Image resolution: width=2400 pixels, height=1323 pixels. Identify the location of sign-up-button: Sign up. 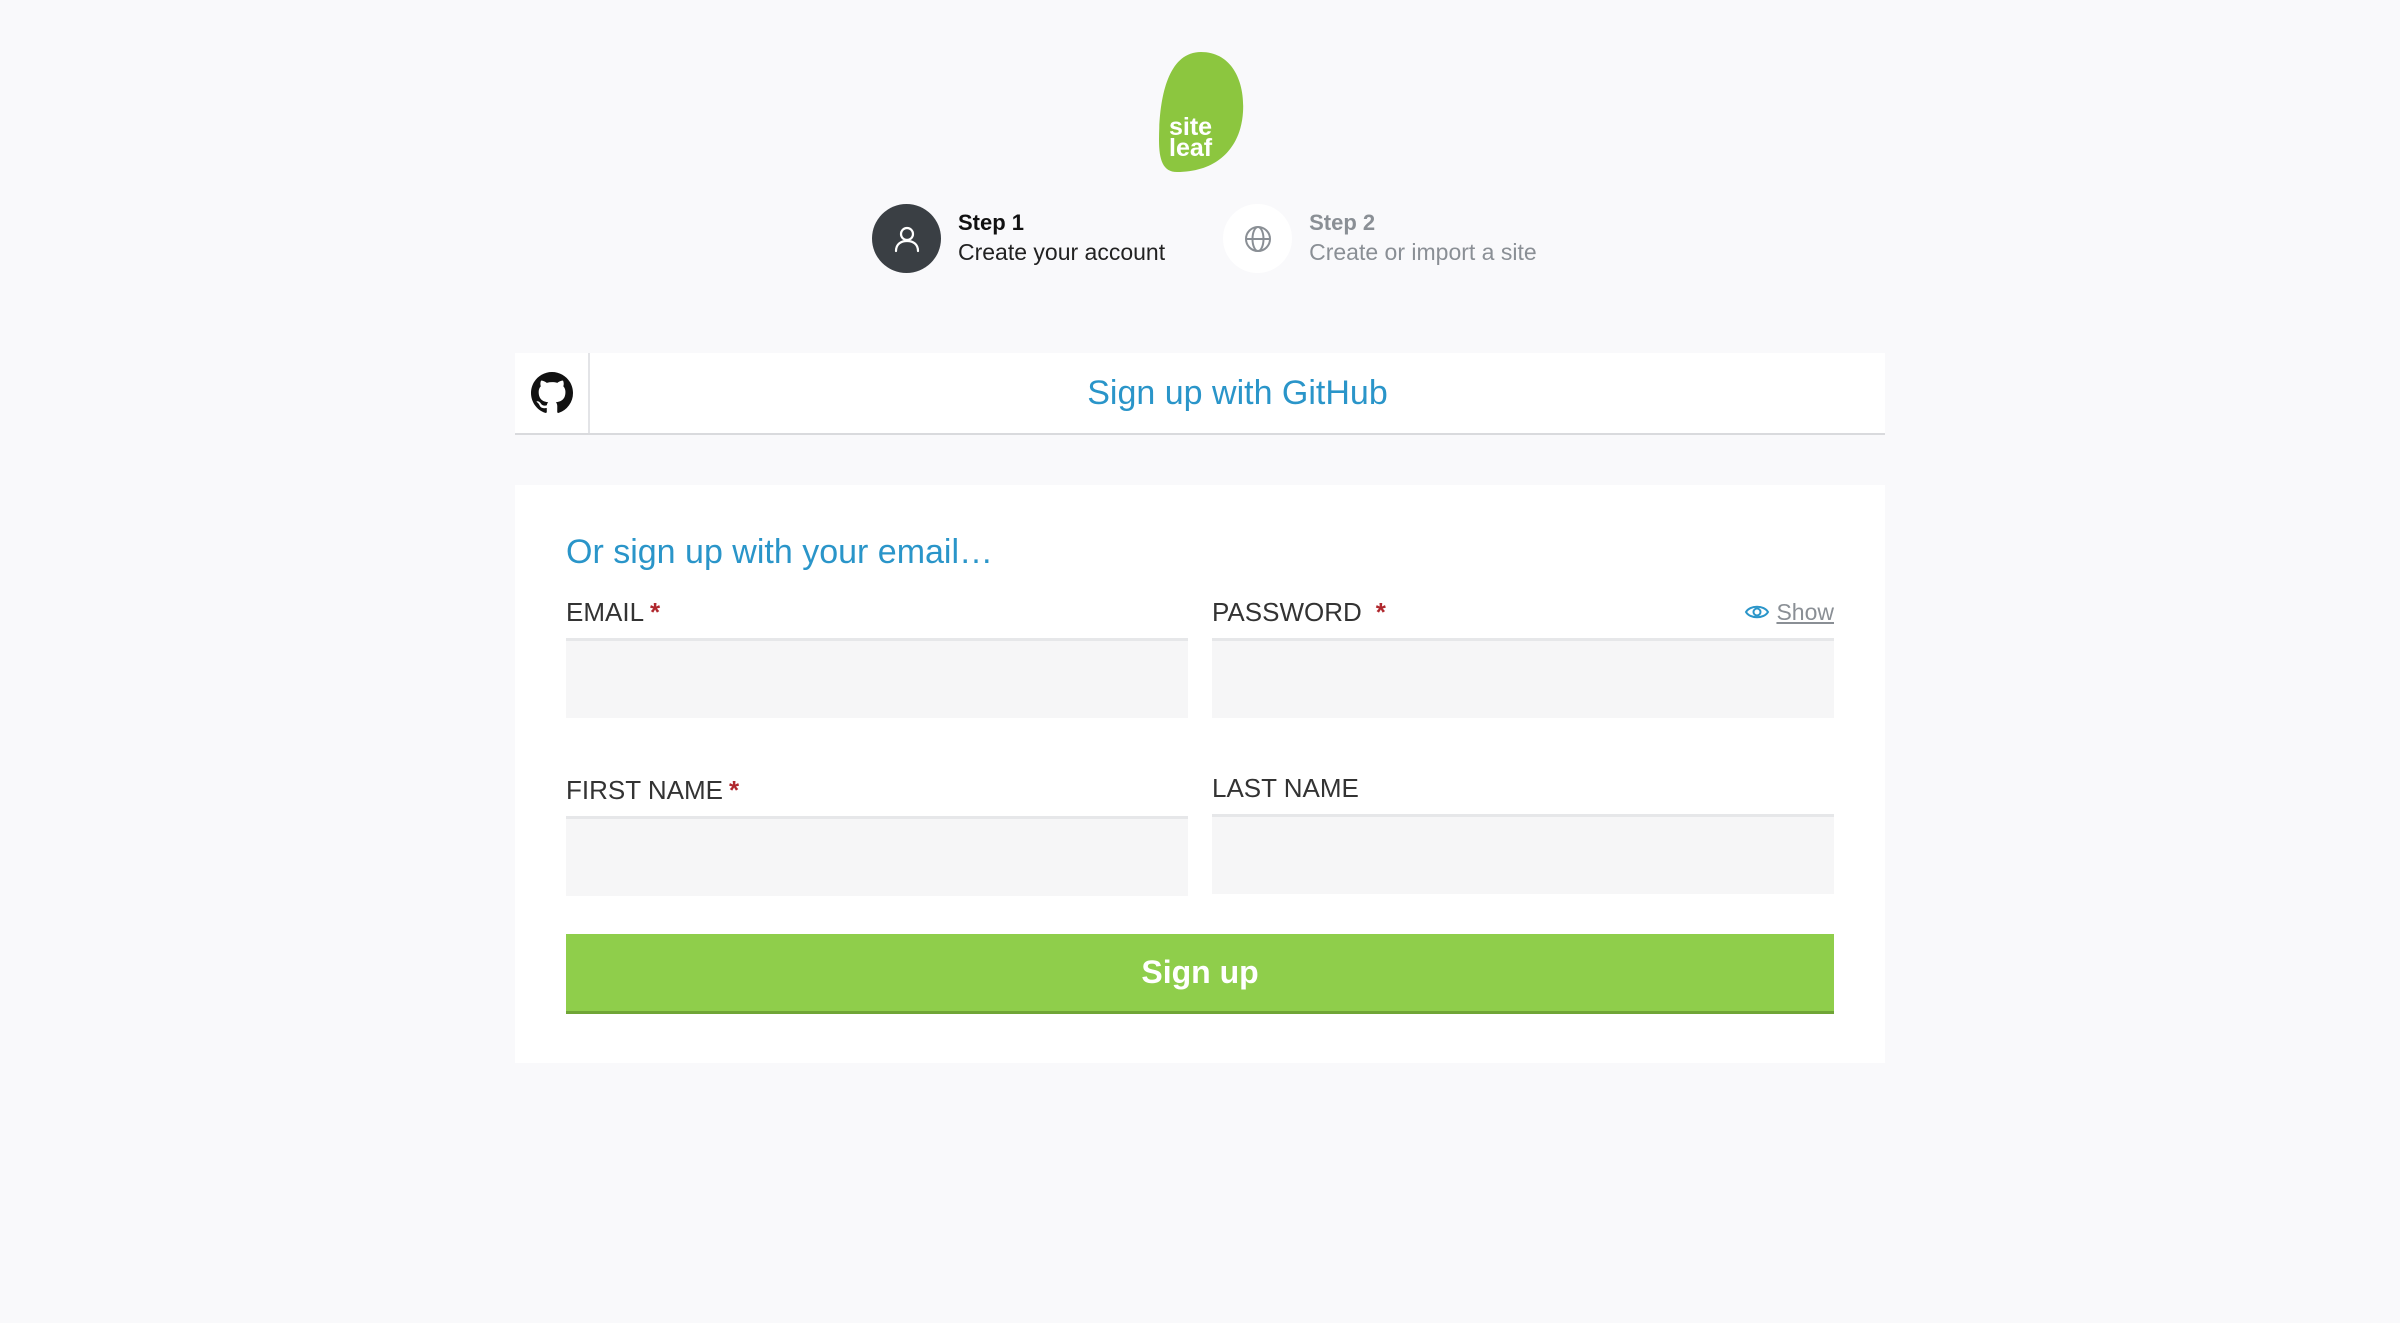
(1200, 974).